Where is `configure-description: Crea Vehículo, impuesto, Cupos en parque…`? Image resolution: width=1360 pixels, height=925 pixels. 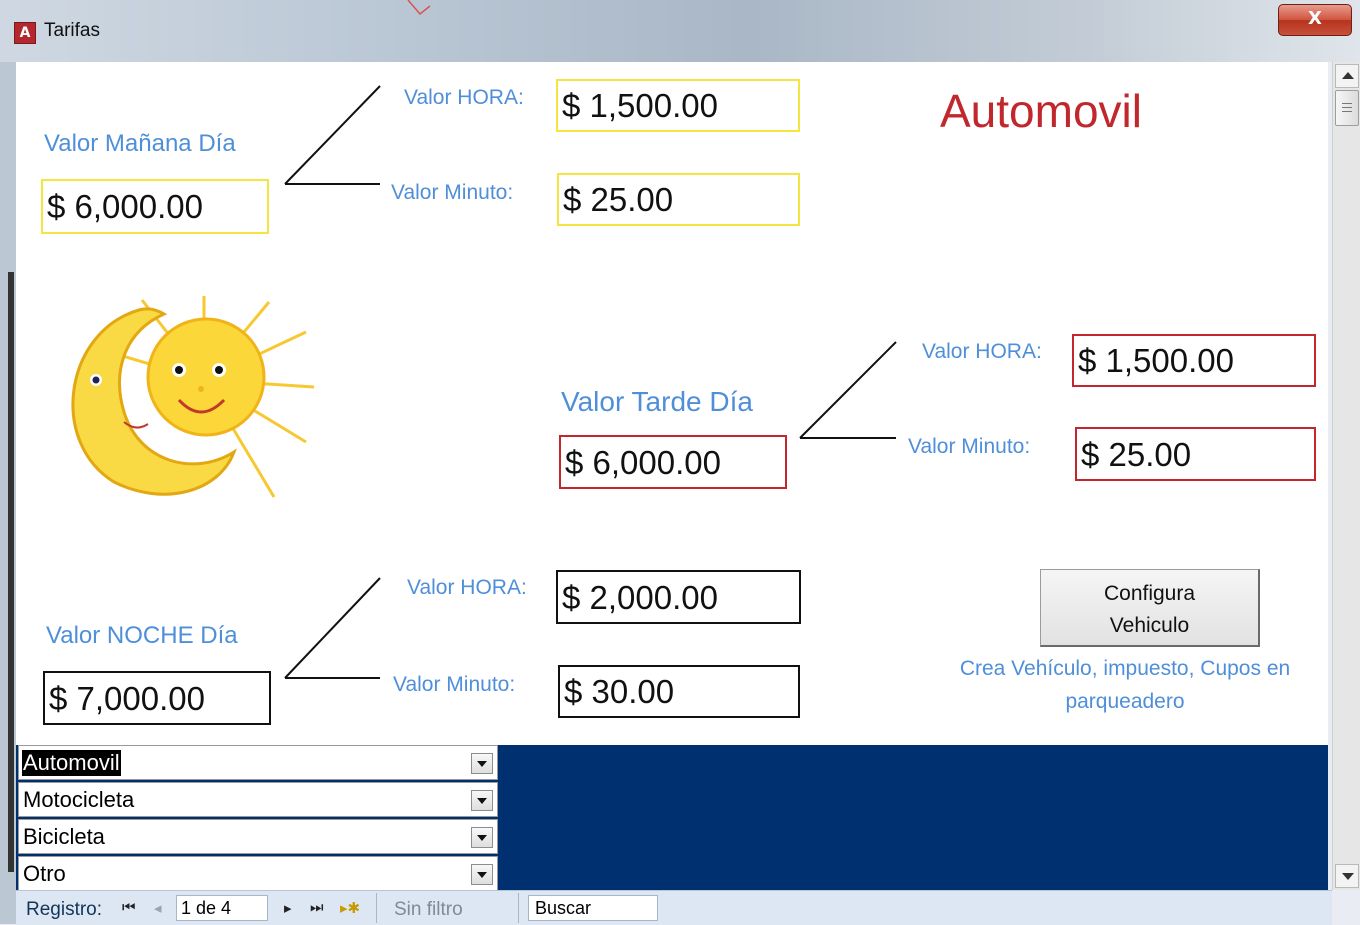
configure-description: Crea Vehículo, impuesto, Cupos en parque… is located at coordinates (1125, 685).